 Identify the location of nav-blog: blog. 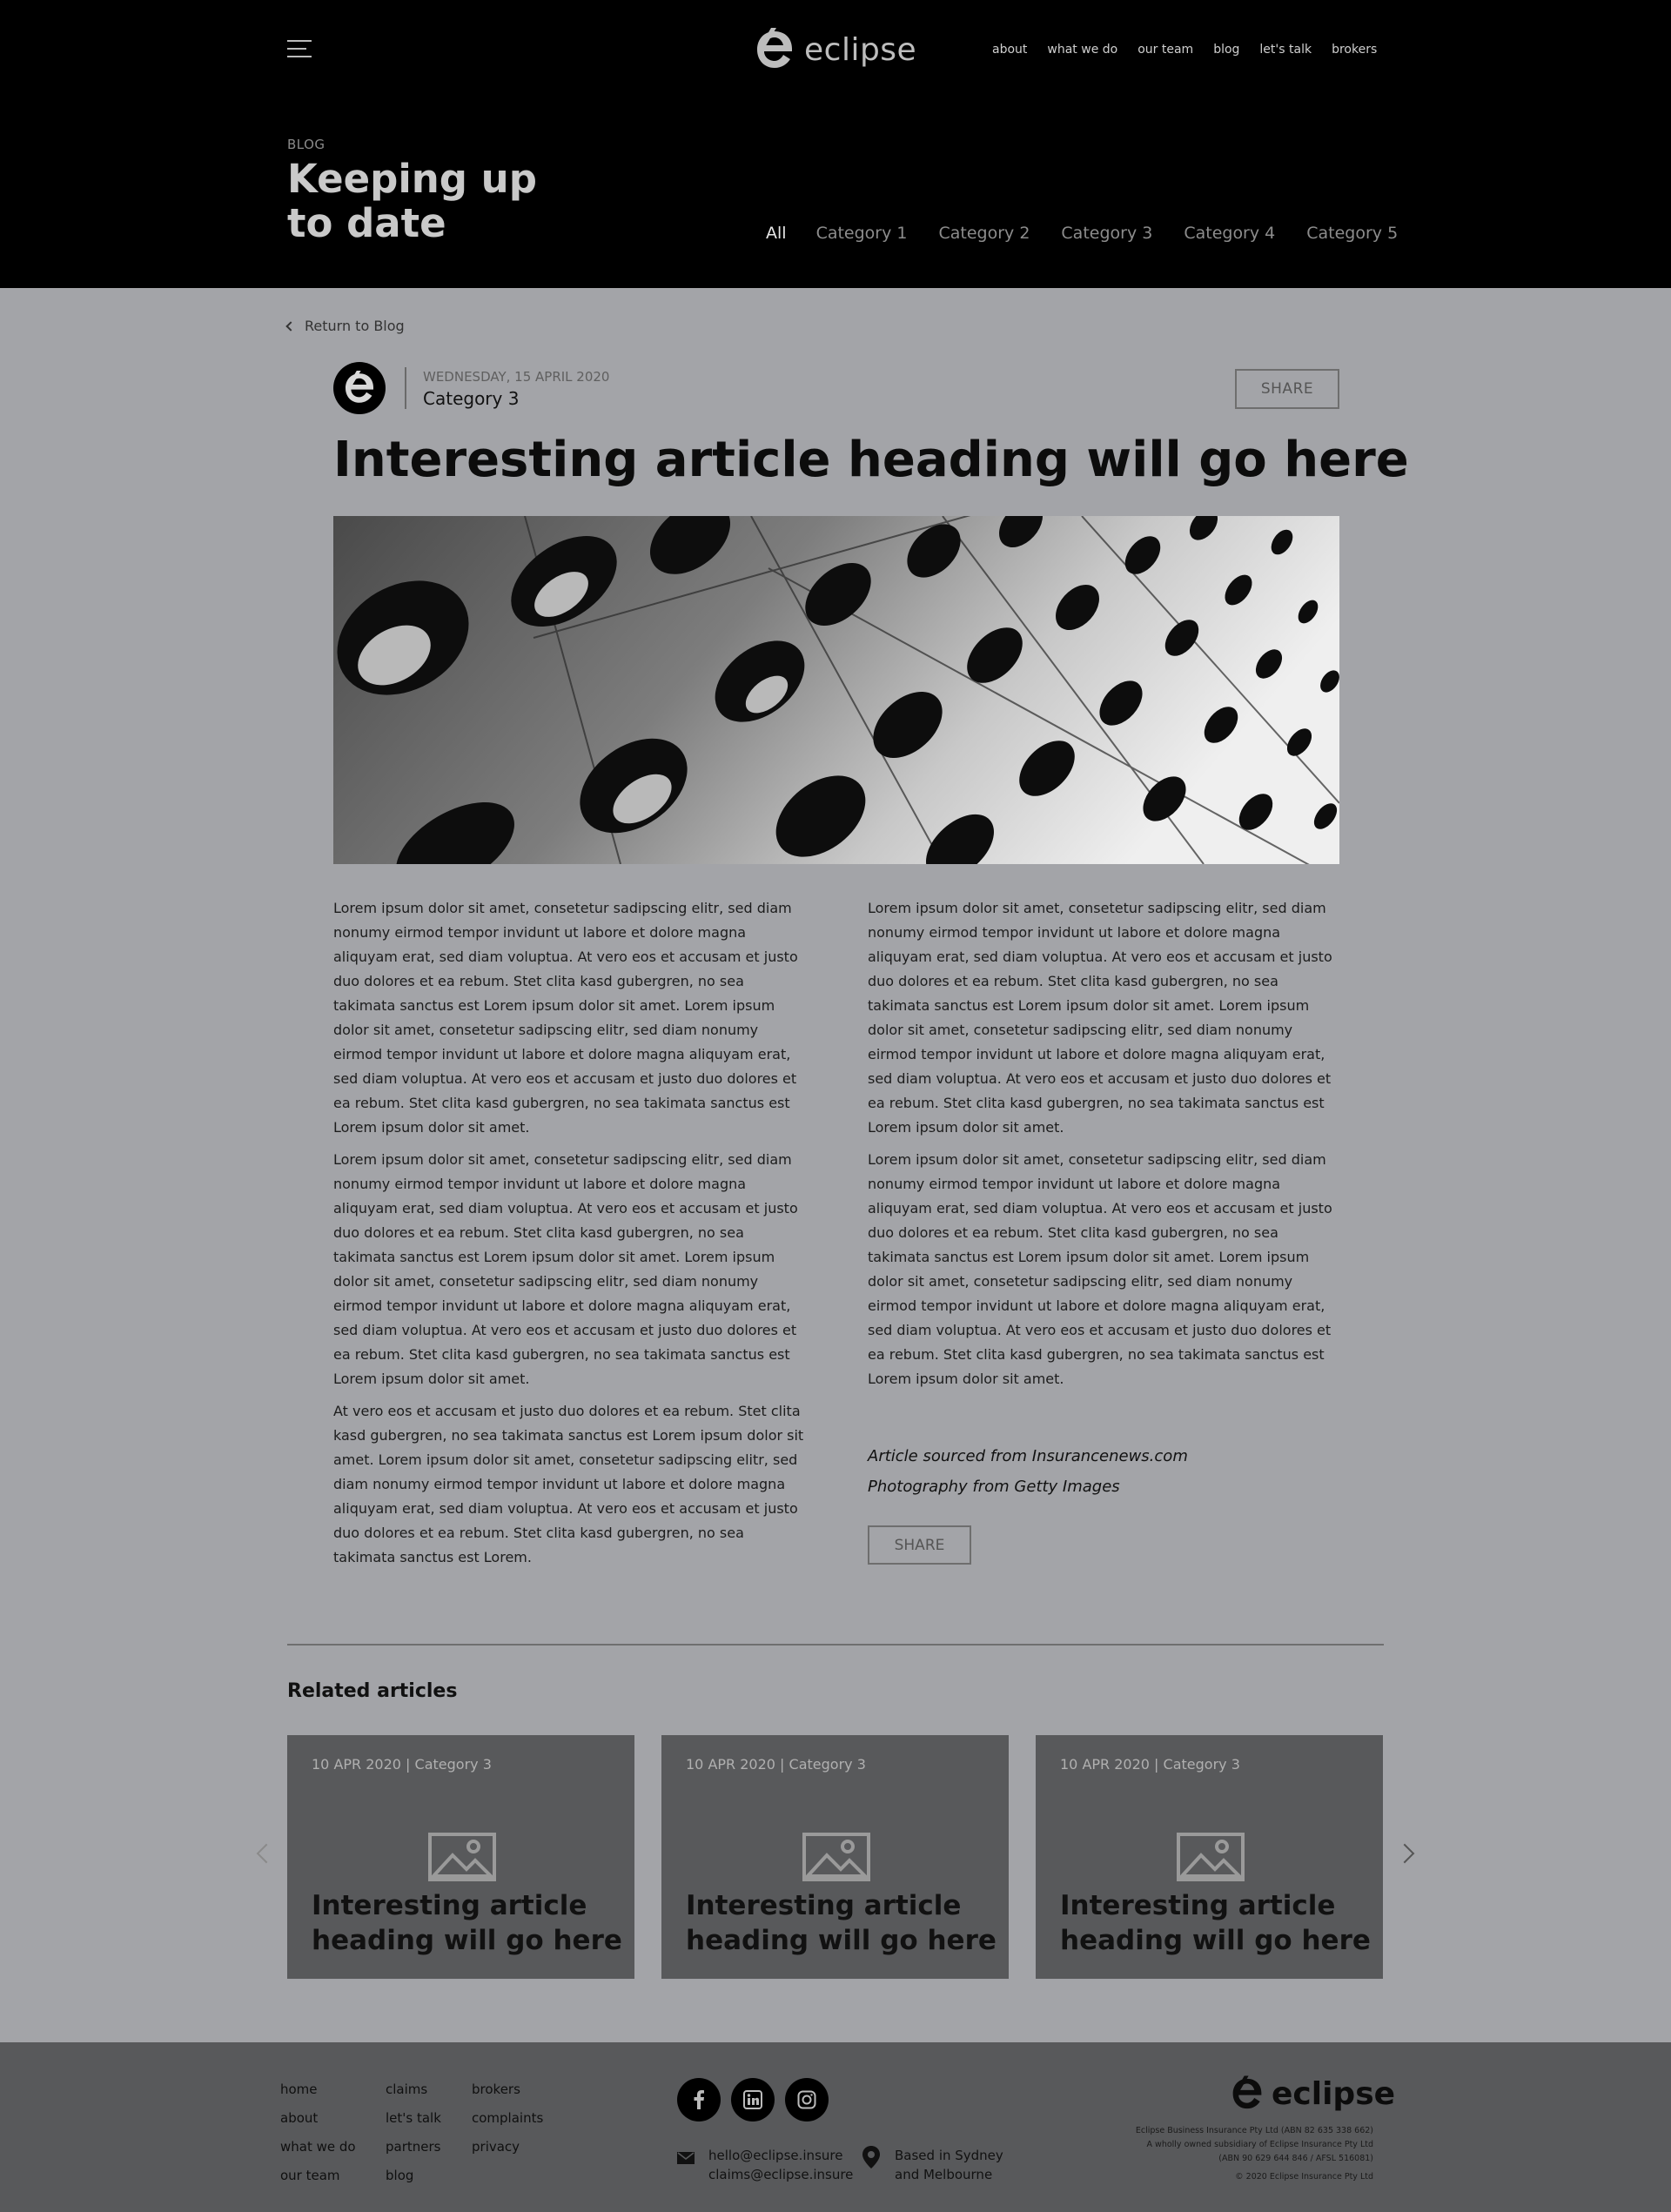
(1226, 50).